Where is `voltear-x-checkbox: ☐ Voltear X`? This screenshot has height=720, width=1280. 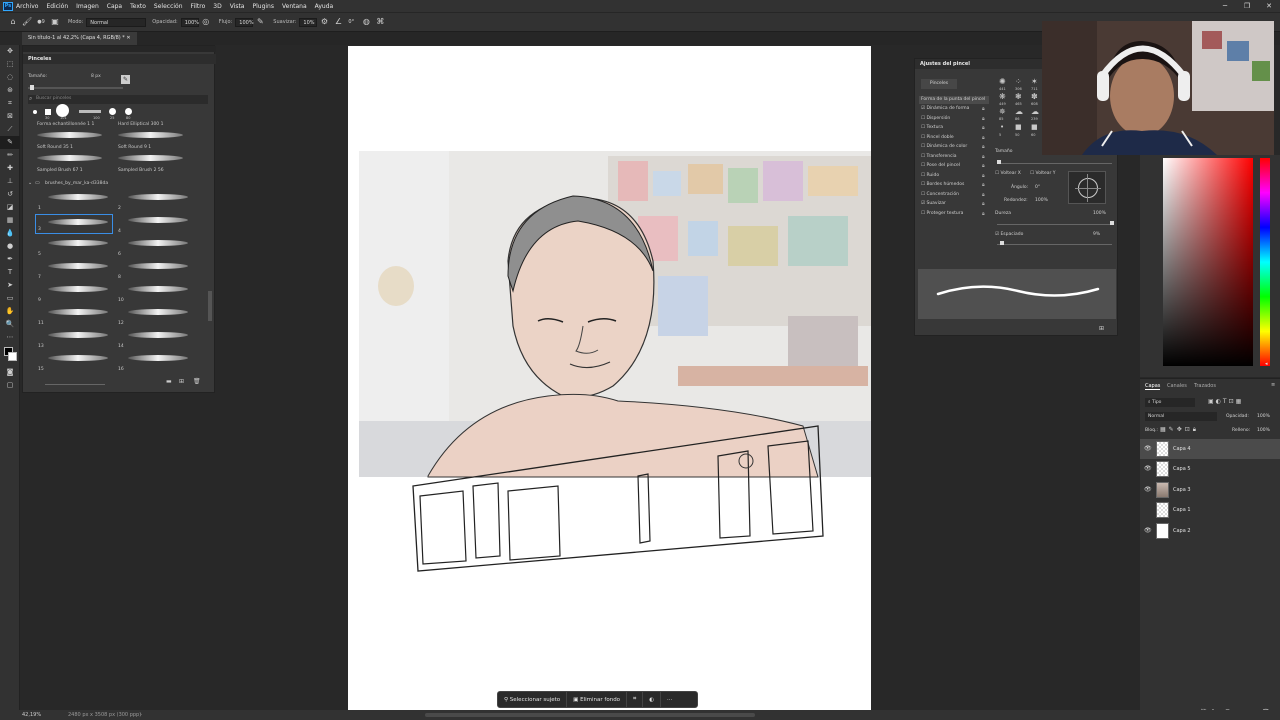 voltear-x-checkbox: ☐ Voltear X is located at coordinates (1008, 173).